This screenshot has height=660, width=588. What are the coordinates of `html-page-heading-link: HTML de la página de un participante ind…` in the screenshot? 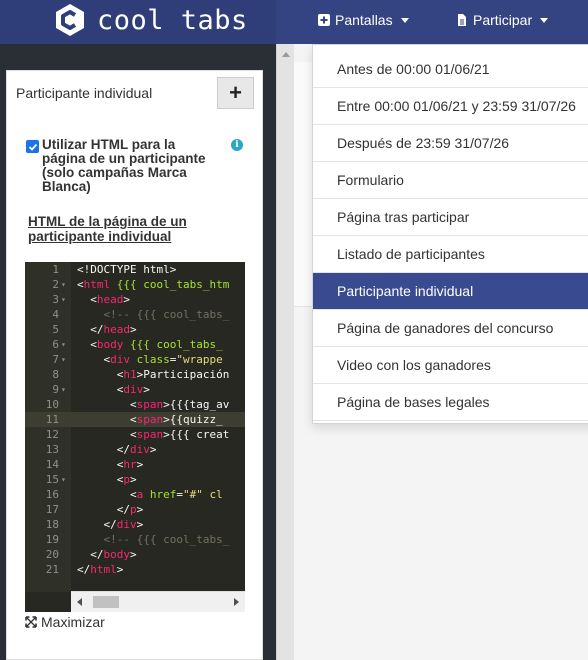 It's located at (128, 229).